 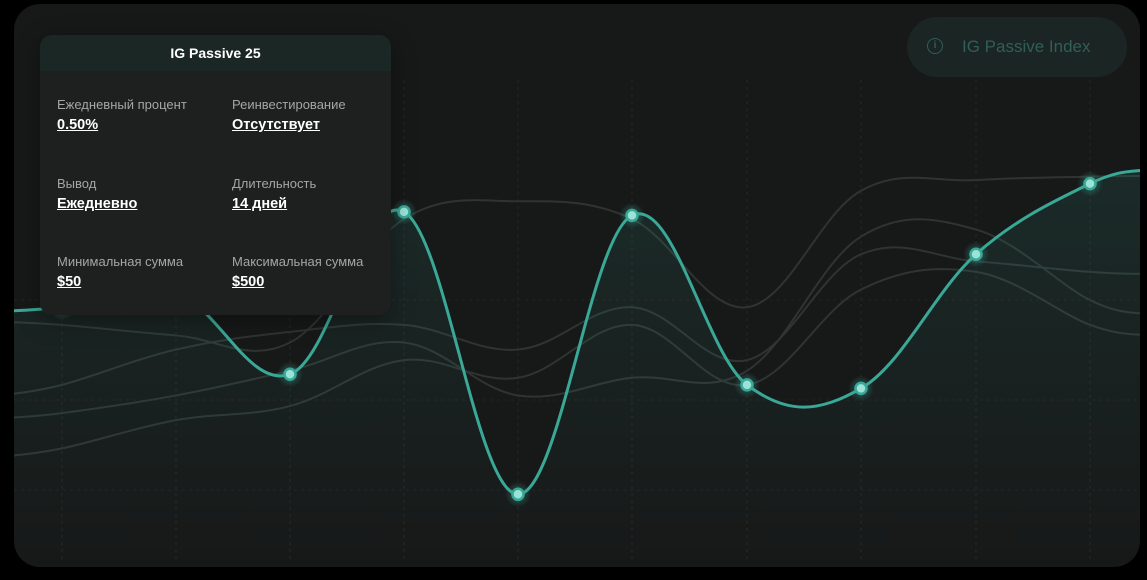 What do you see at coordinates (311, 272) in the screenshot?
I see `max-amount-item: Максимальная сумма $500` at bounding box center [311, 272].